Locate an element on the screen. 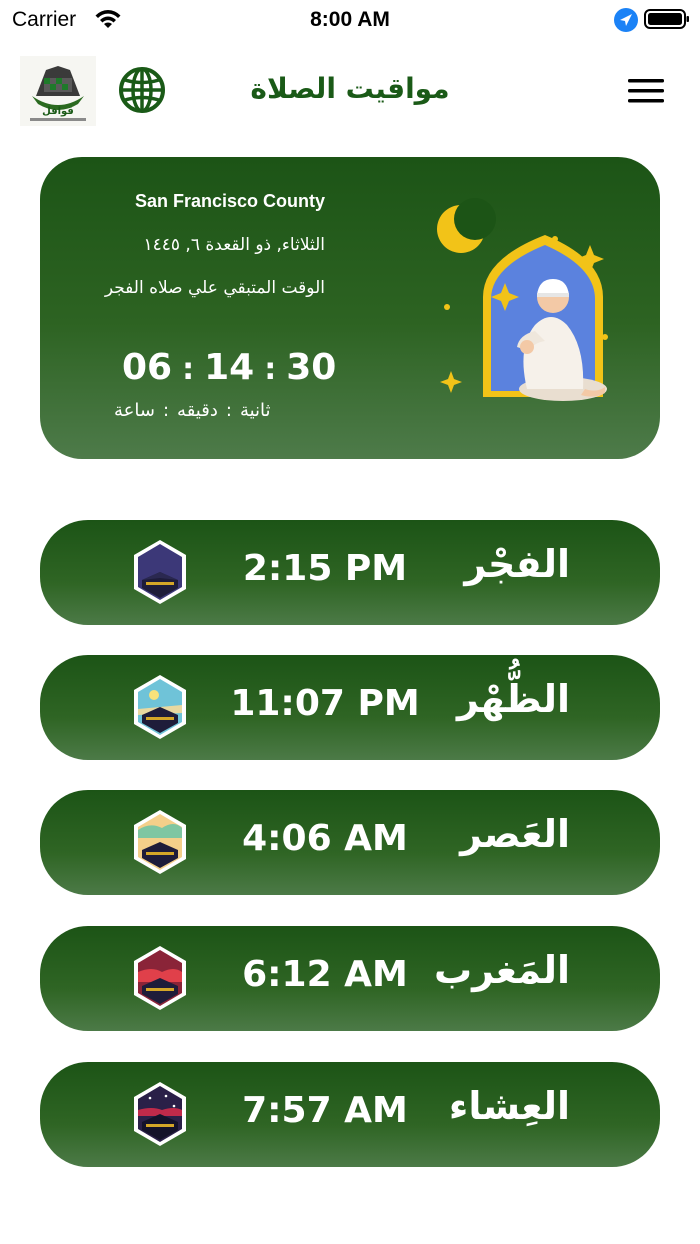 The image size is (700, 1244). prayer-time: 11:07 PM is located at coordinates (325, 703).